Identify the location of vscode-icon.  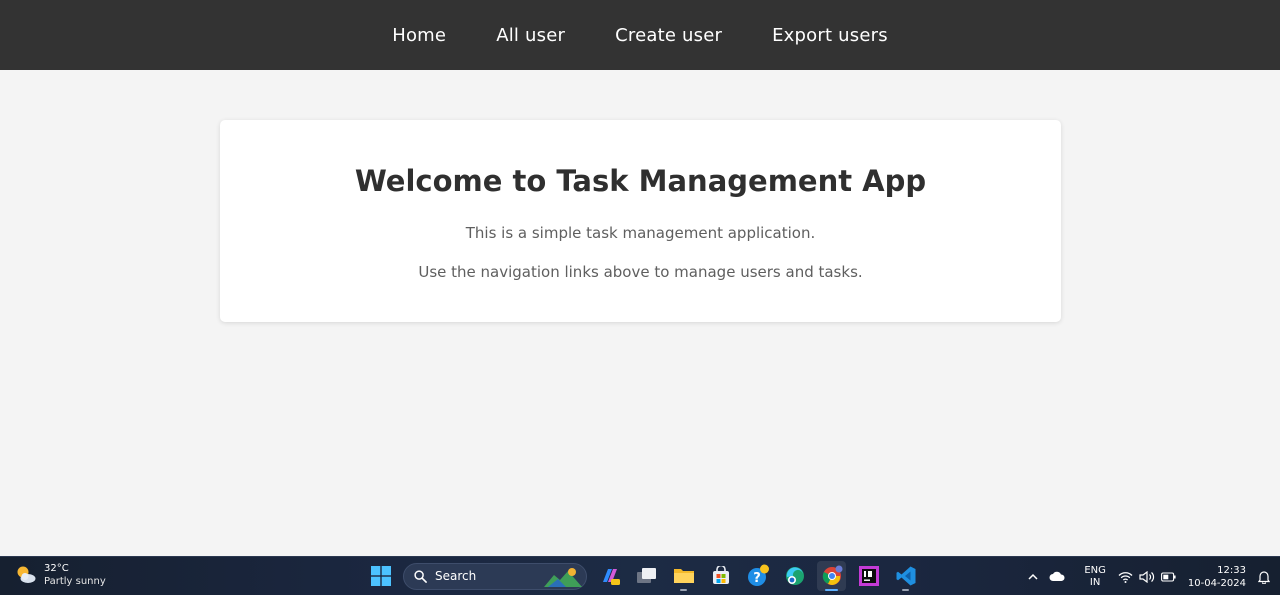
(905, 576).